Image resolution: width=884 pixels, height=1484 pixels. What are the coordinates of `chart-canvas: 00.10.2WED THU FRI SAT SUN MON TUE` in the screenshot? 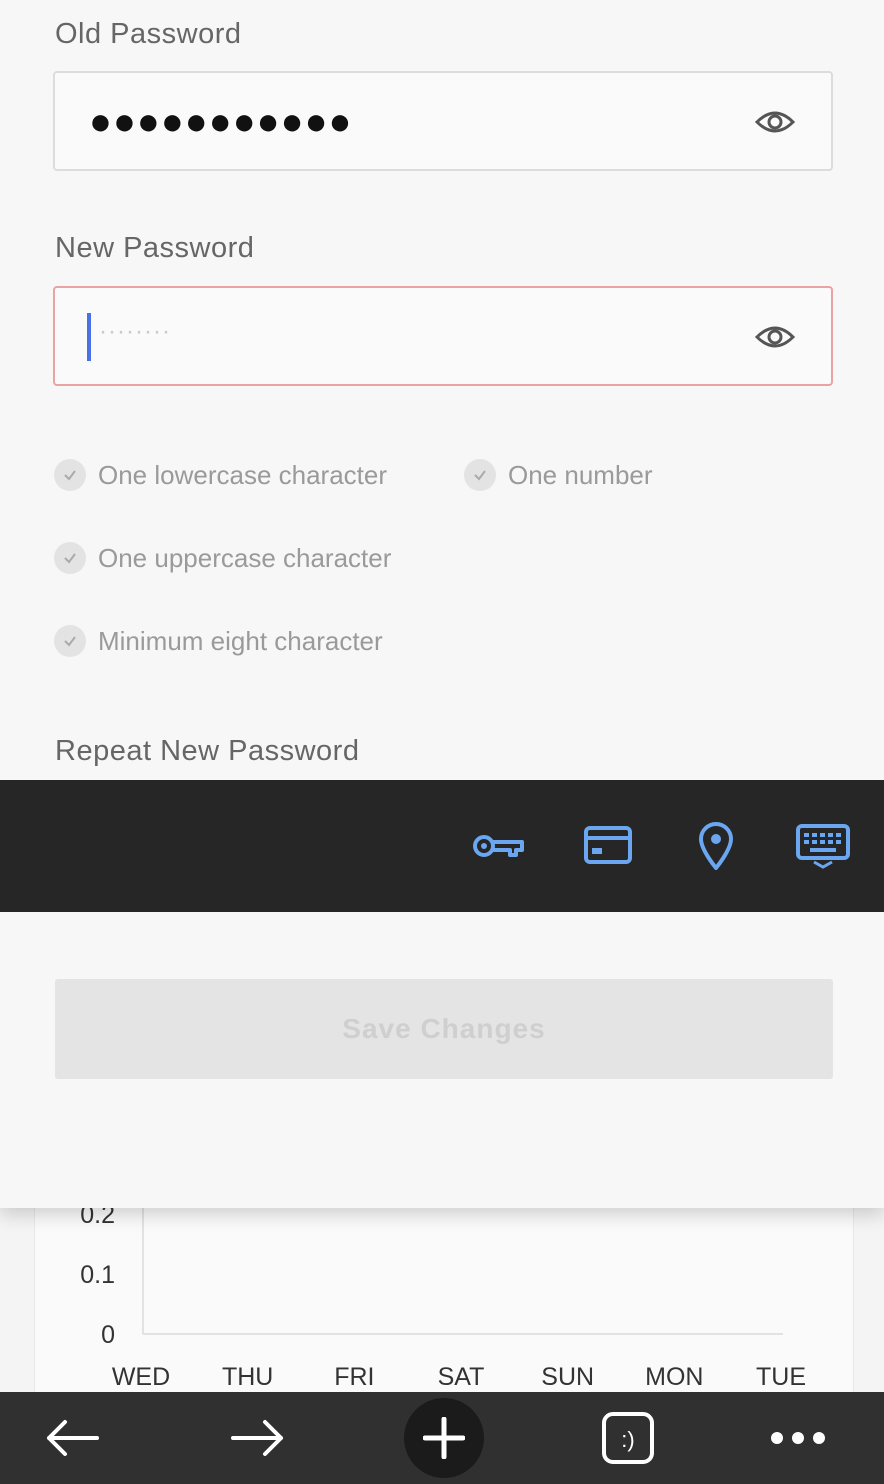 It's located at (443, 1285).